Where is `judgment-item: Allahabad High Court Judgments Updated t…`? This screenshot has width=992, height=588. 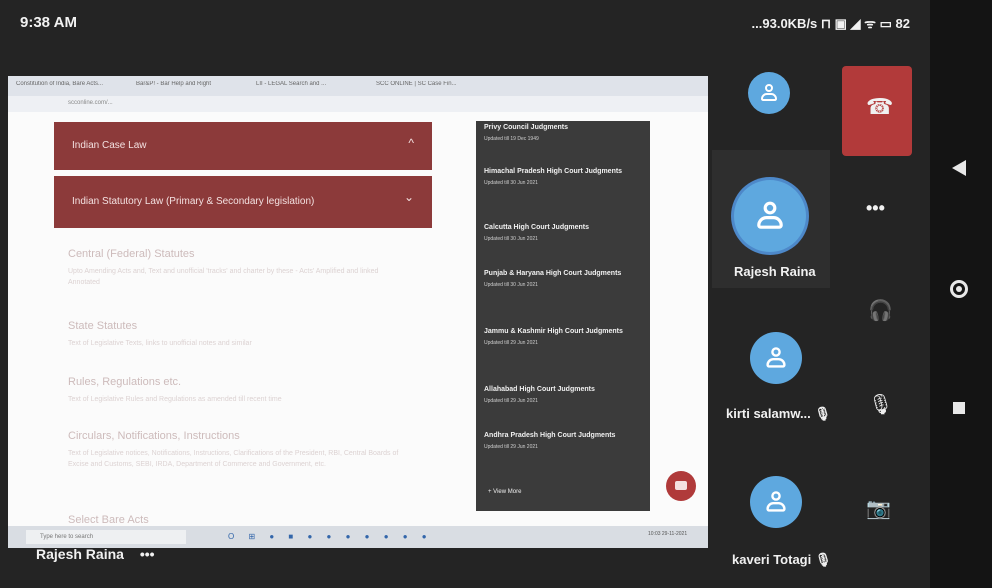
judgment-item: Allahabad High Court Judgments Updated t… is located at coordinates (563, 394).